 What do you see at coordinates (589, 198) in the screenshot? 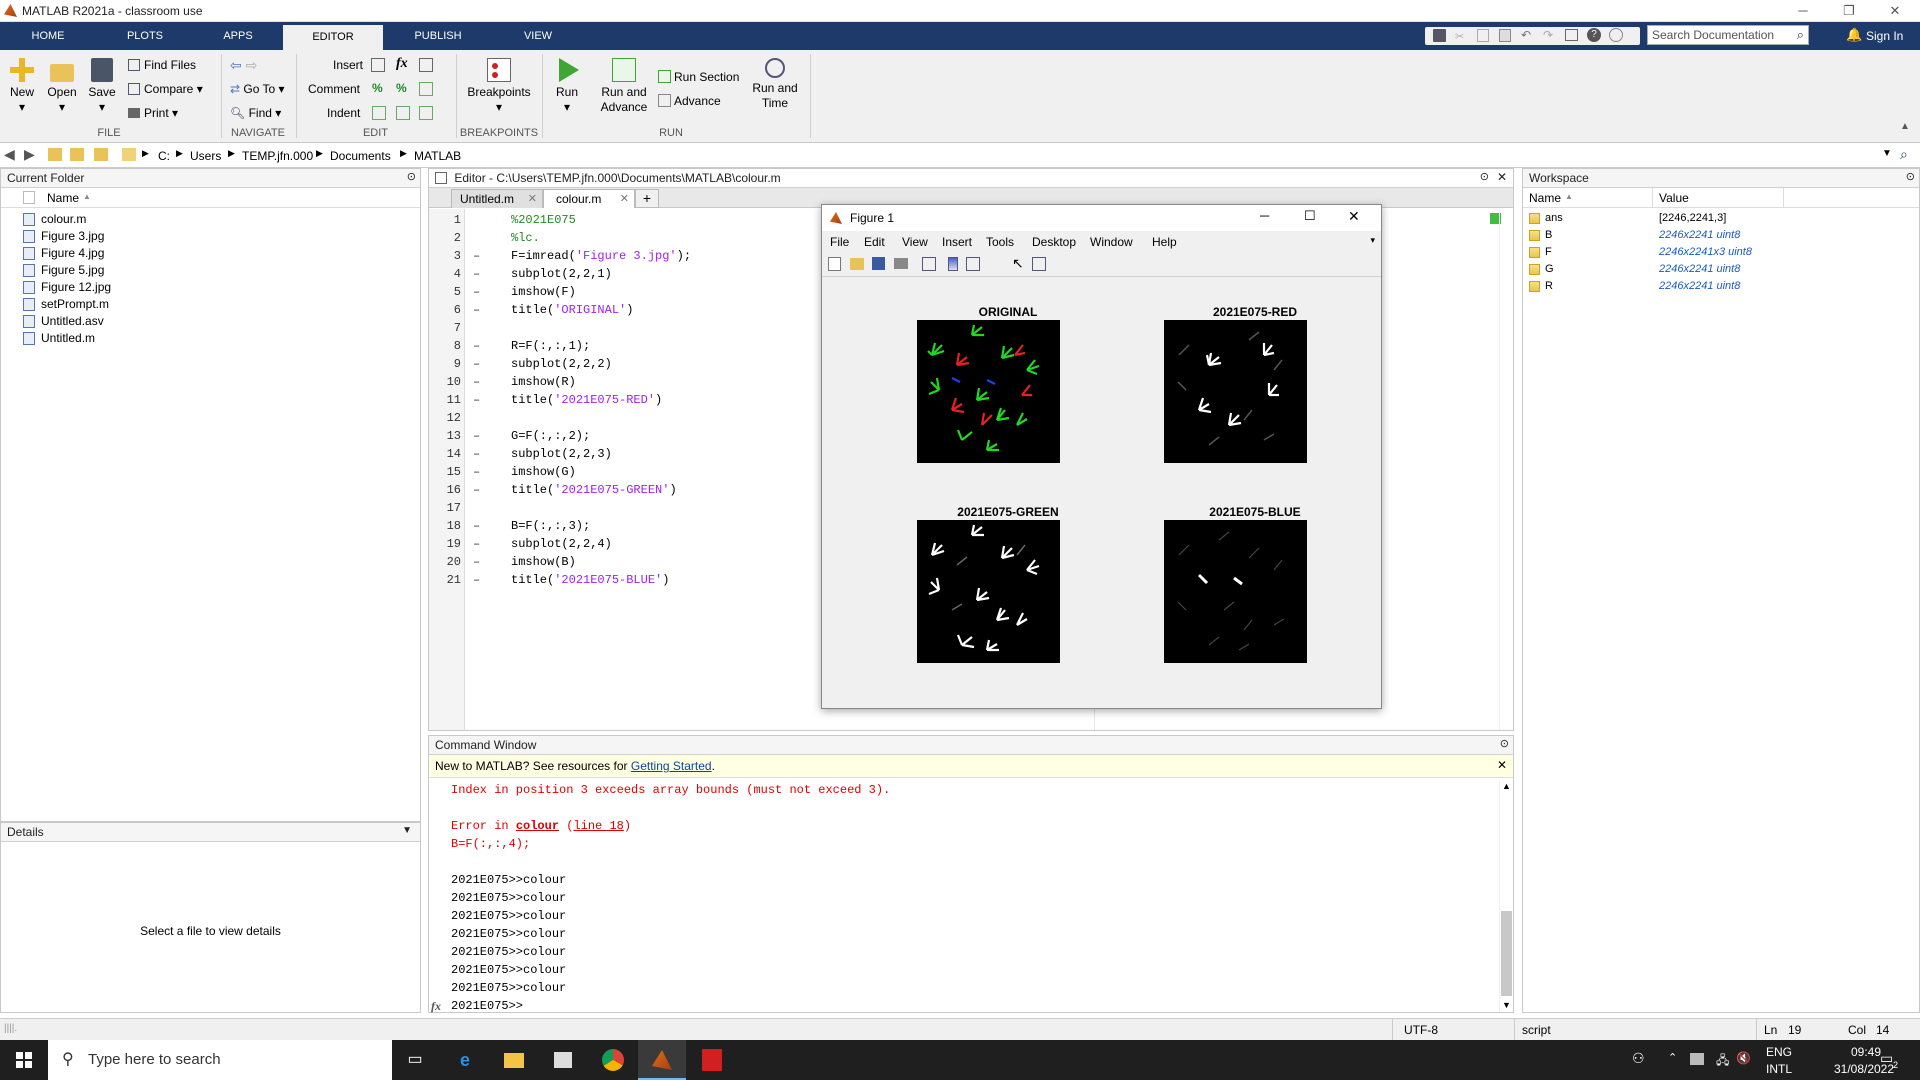
I see `tab-colour: colour.m ✕` at bounding box center [589, 198].